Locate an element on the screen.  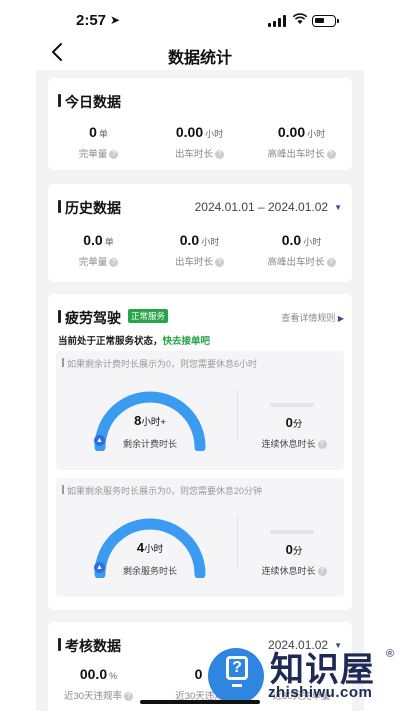
wifi-icon is located at coordinates (300, 20).